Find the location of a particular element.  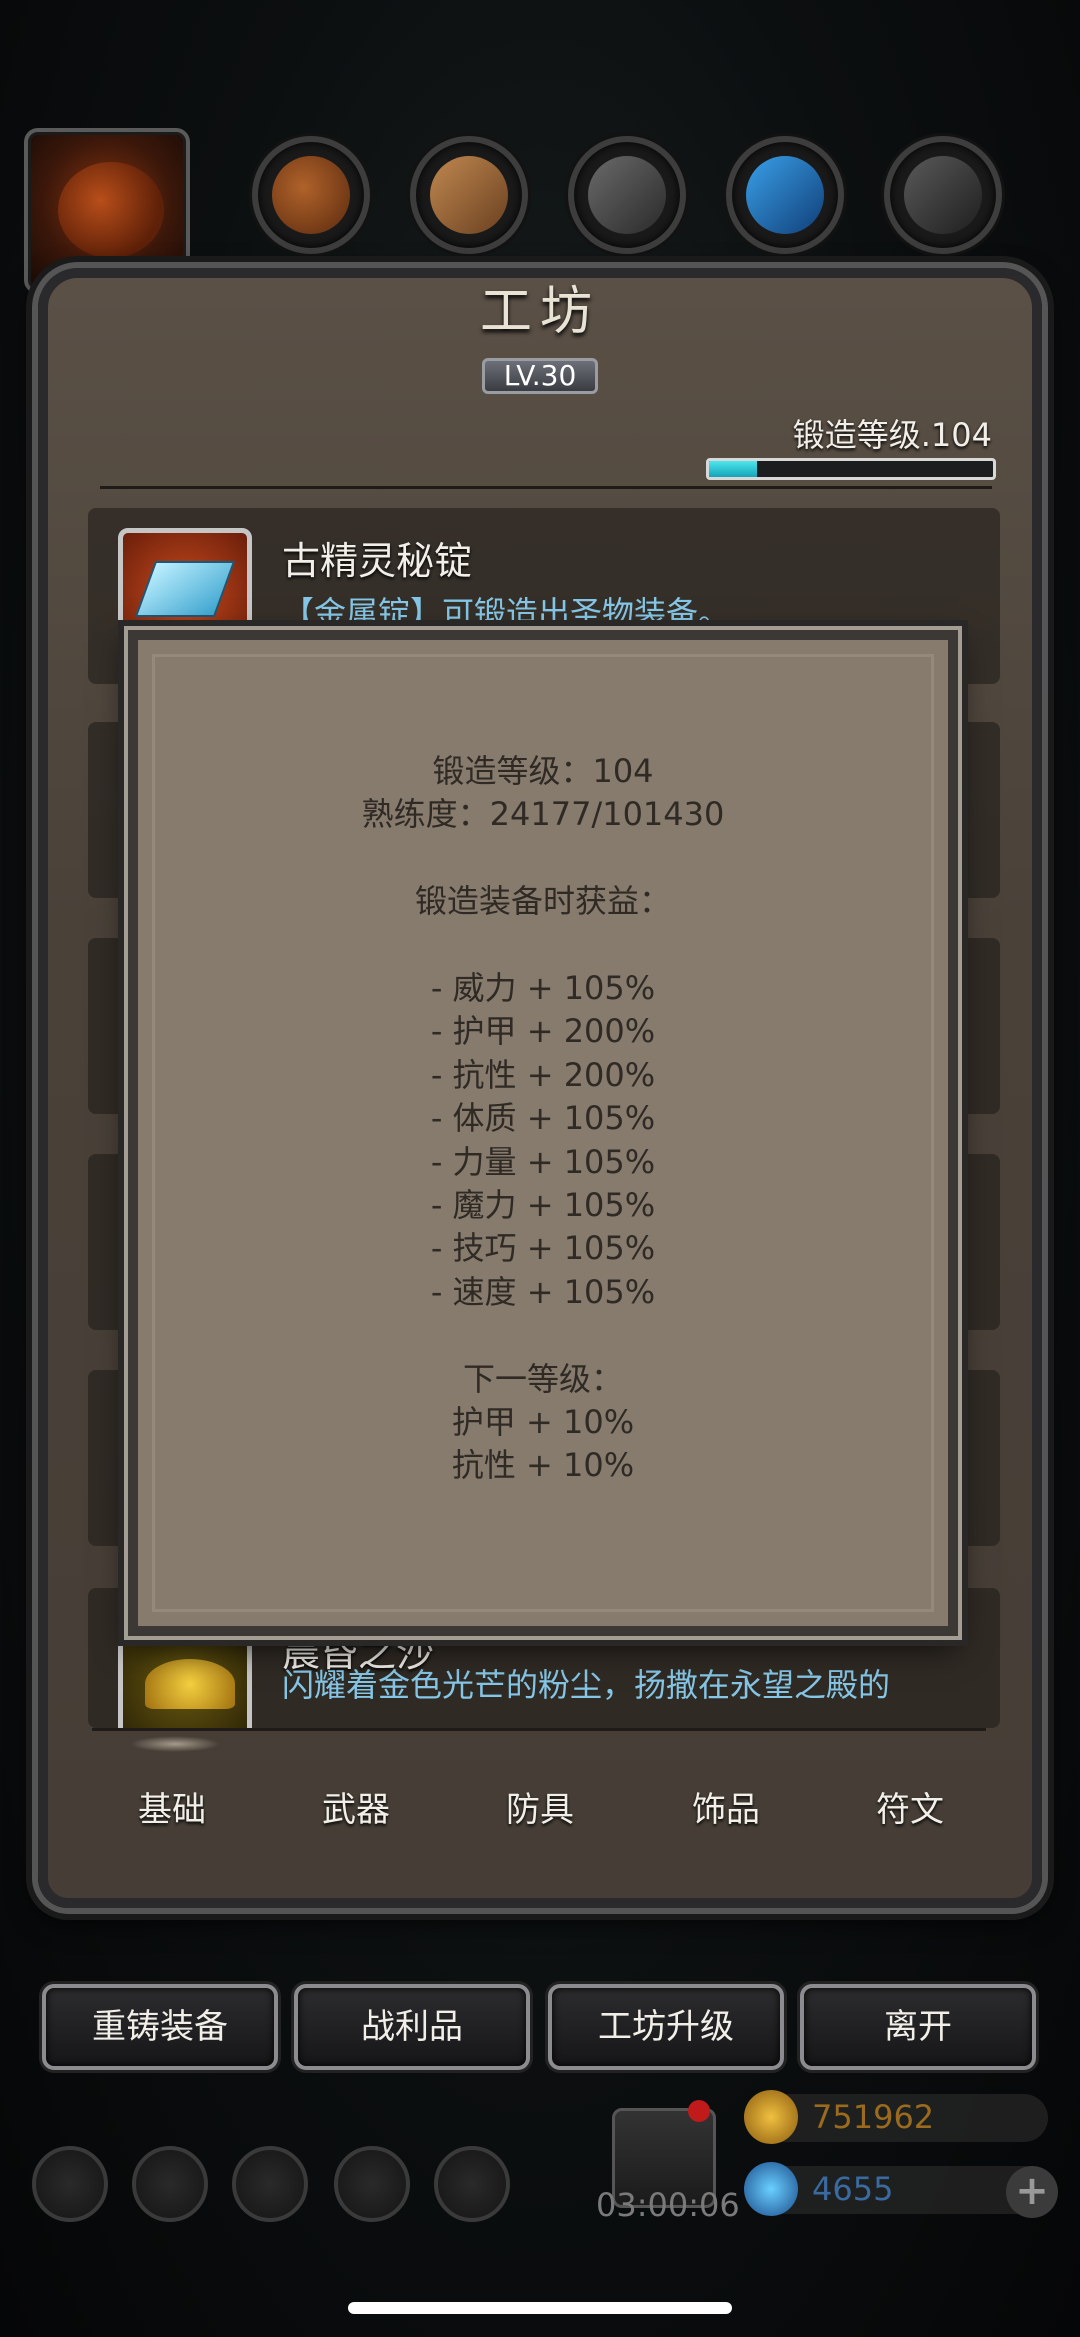

gift-timer: 03:00:06 is located at coordinates (668, 2205).